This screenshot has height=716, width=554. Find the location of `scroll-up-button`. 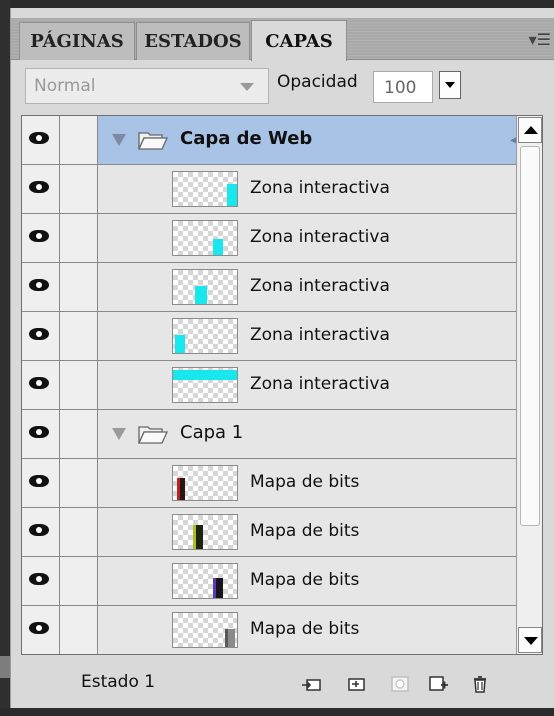

scroll-up-button is located at coordinates (530, 130).